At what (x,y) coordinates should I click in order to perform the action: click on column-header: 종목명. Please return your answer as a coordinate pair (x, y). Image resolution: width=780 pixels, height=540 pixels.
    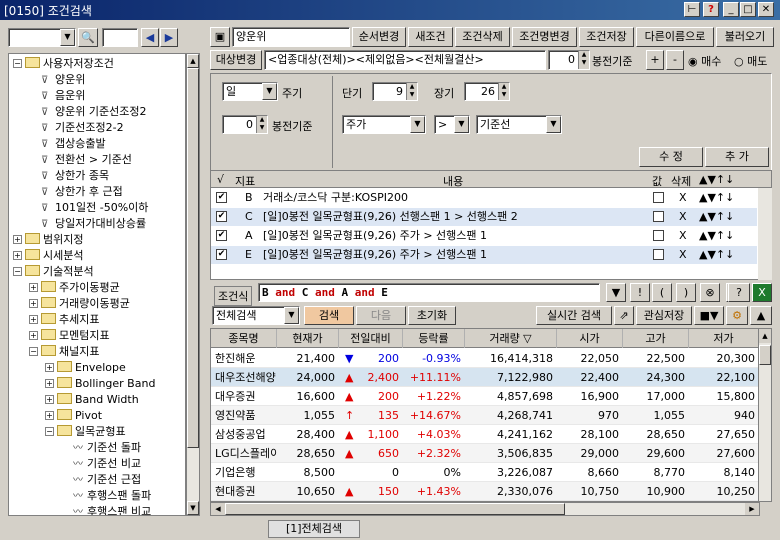
    Looking at the image, I should click on (244, 338).